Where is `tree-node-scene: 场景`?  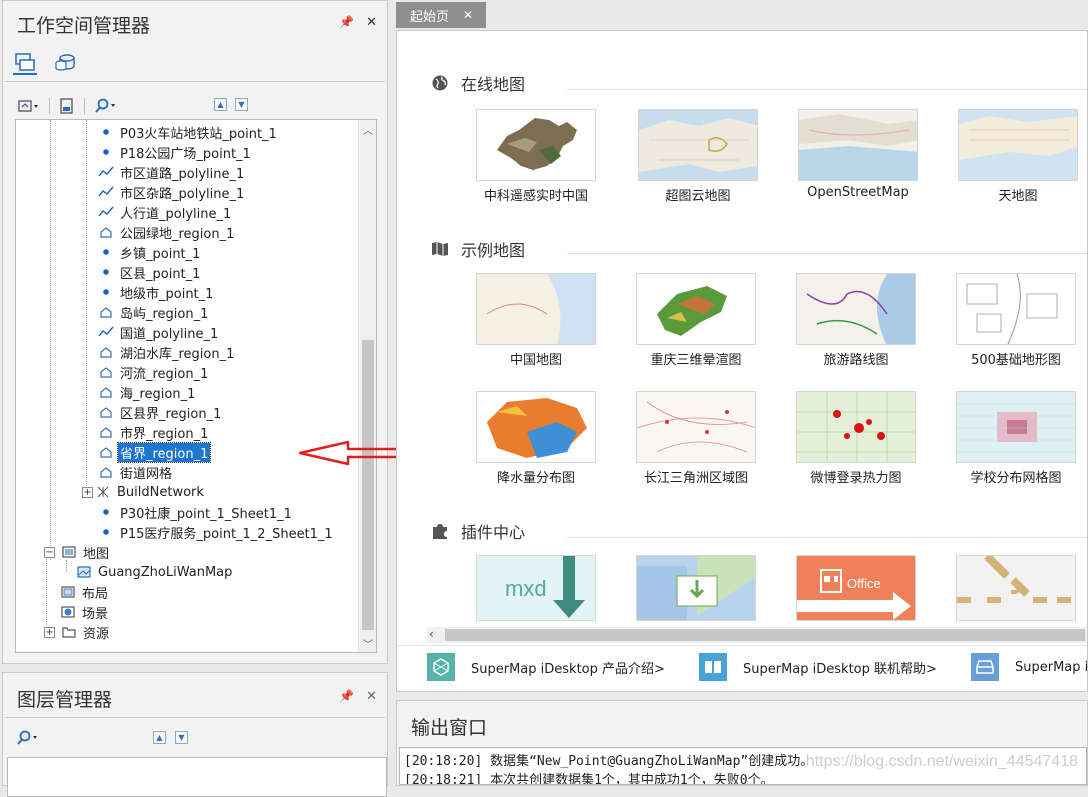
tree-node-scene: 场景 is located at coordinates (85, 612).